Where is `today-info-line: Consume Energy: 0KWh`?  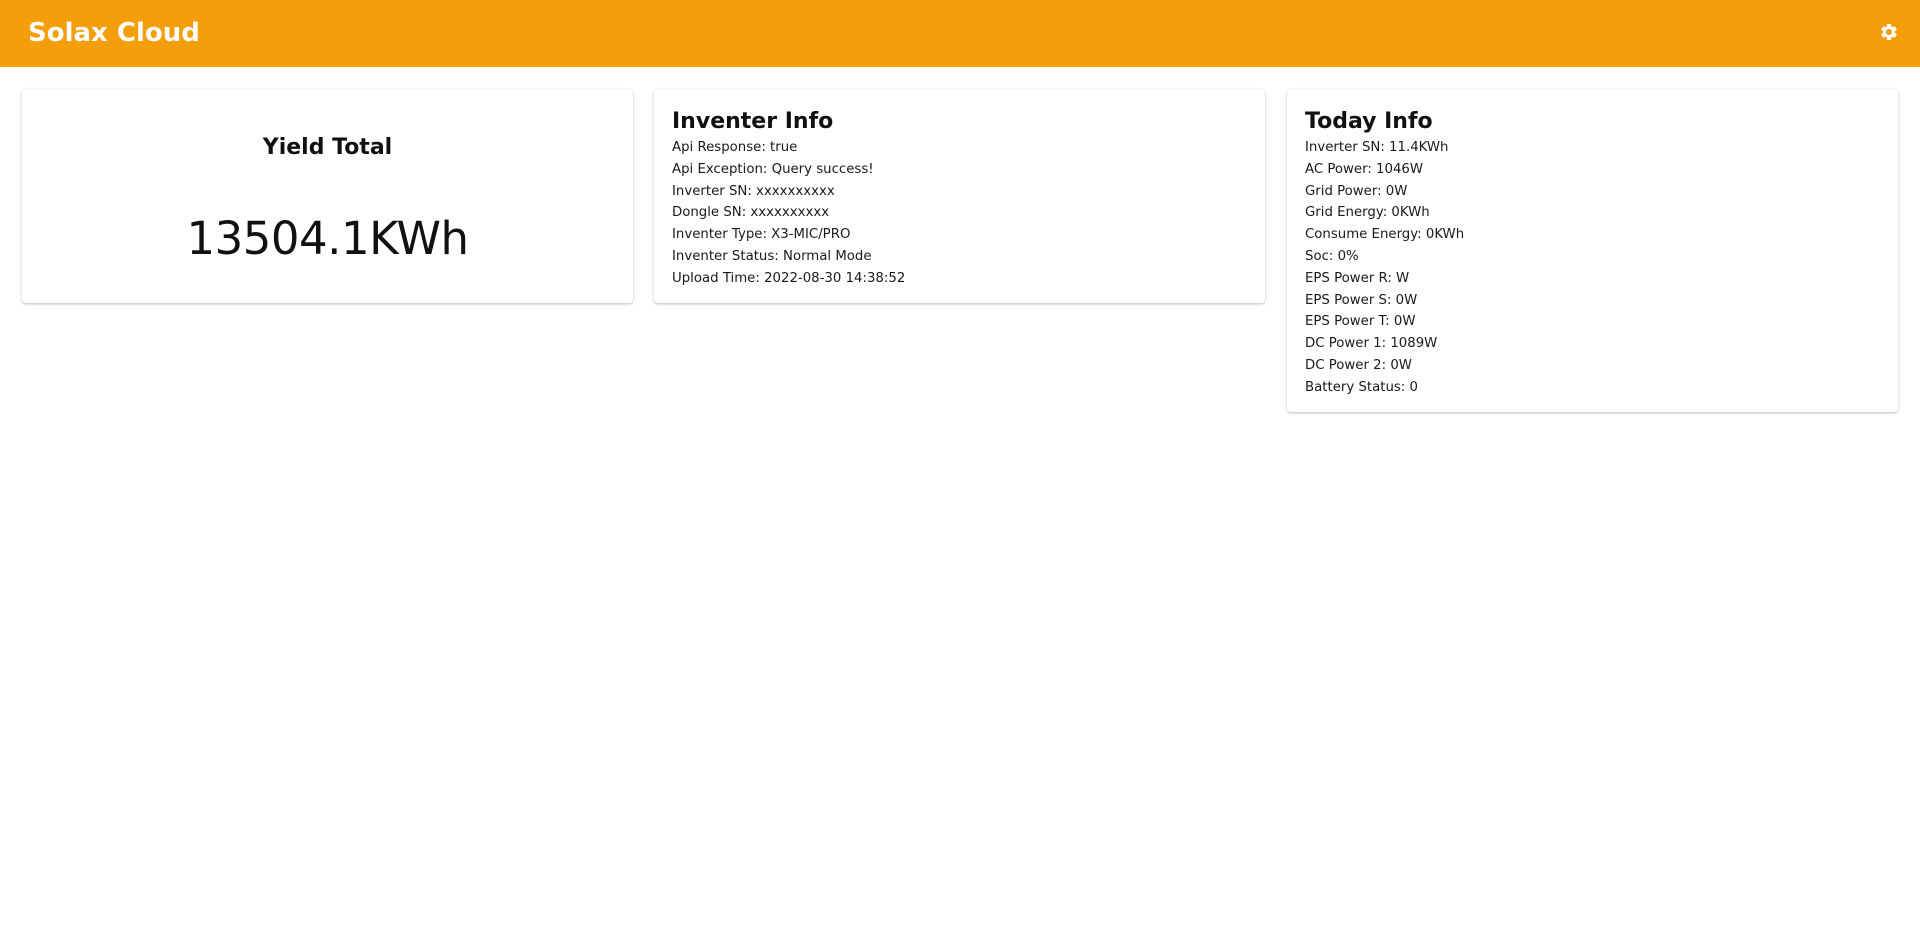 today-info-line: Consume Energy: 0KWh is located at coordinates (1385, 235).